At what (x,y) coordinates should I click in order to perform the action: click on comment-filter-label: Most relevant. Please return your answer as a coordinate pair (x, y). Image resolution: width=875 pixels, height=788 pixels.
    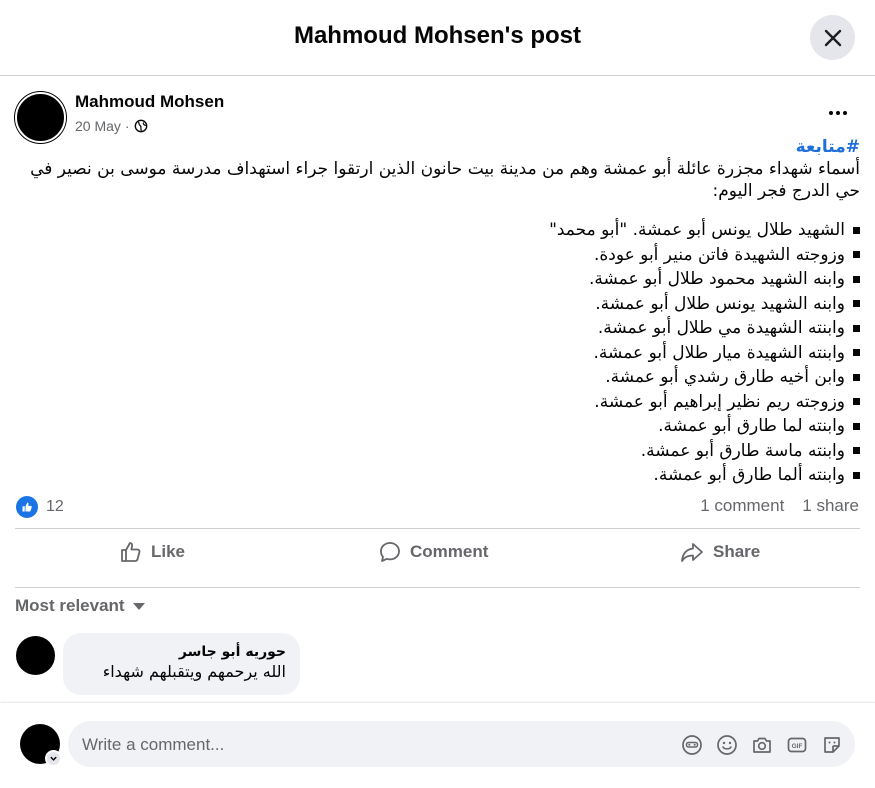
    Looking at the image, I should click on (70, 605).